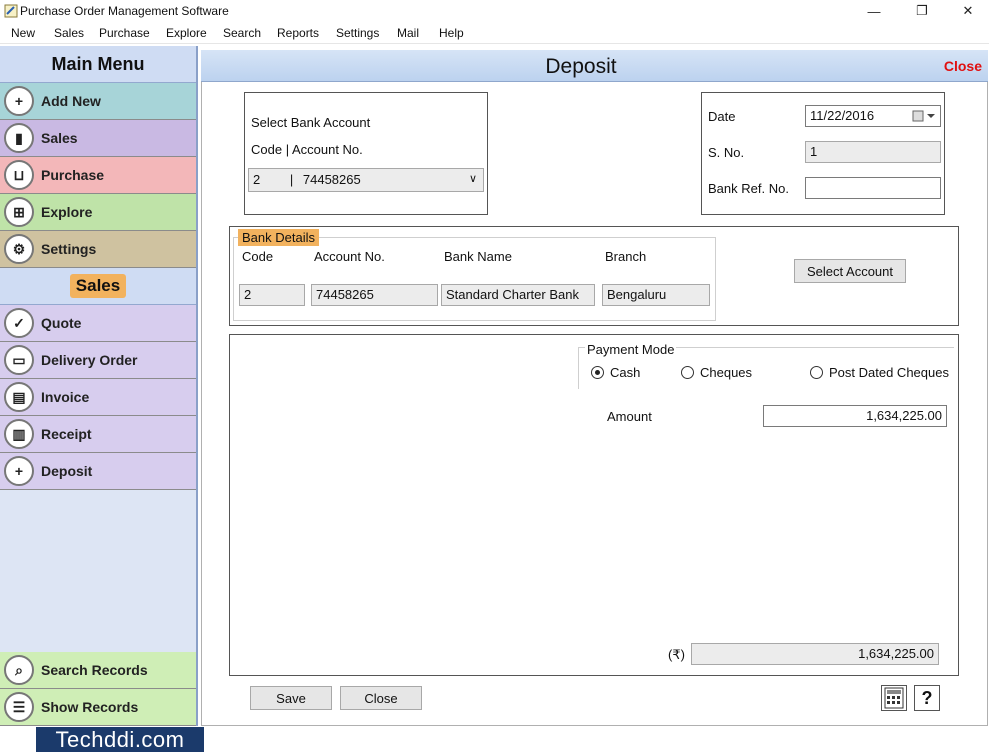 The image size is (989, 753). I want to click on radio-post-dated-dot, so click(816, 372).